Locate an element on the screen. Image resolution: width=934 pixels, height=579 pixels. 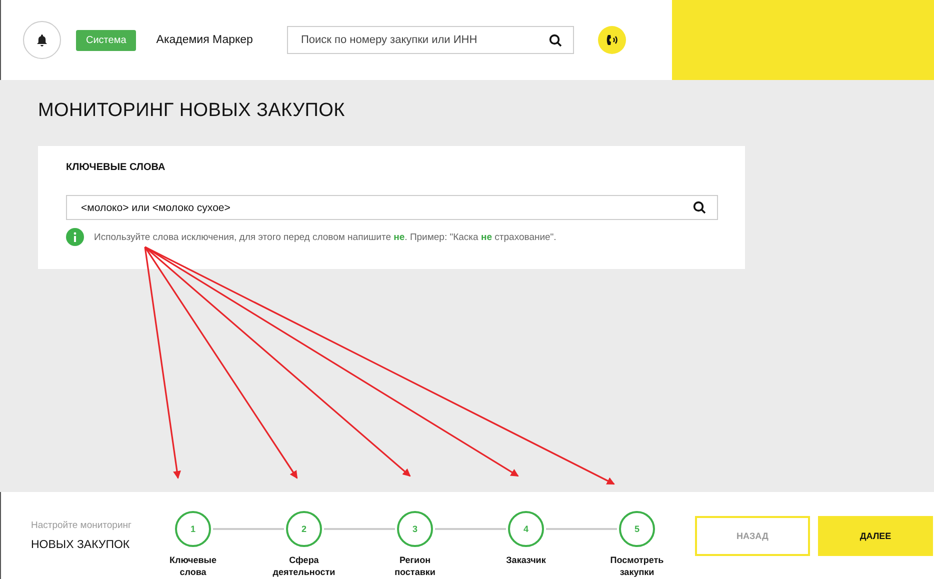
phone-icon is located at coordinates (611, 40).